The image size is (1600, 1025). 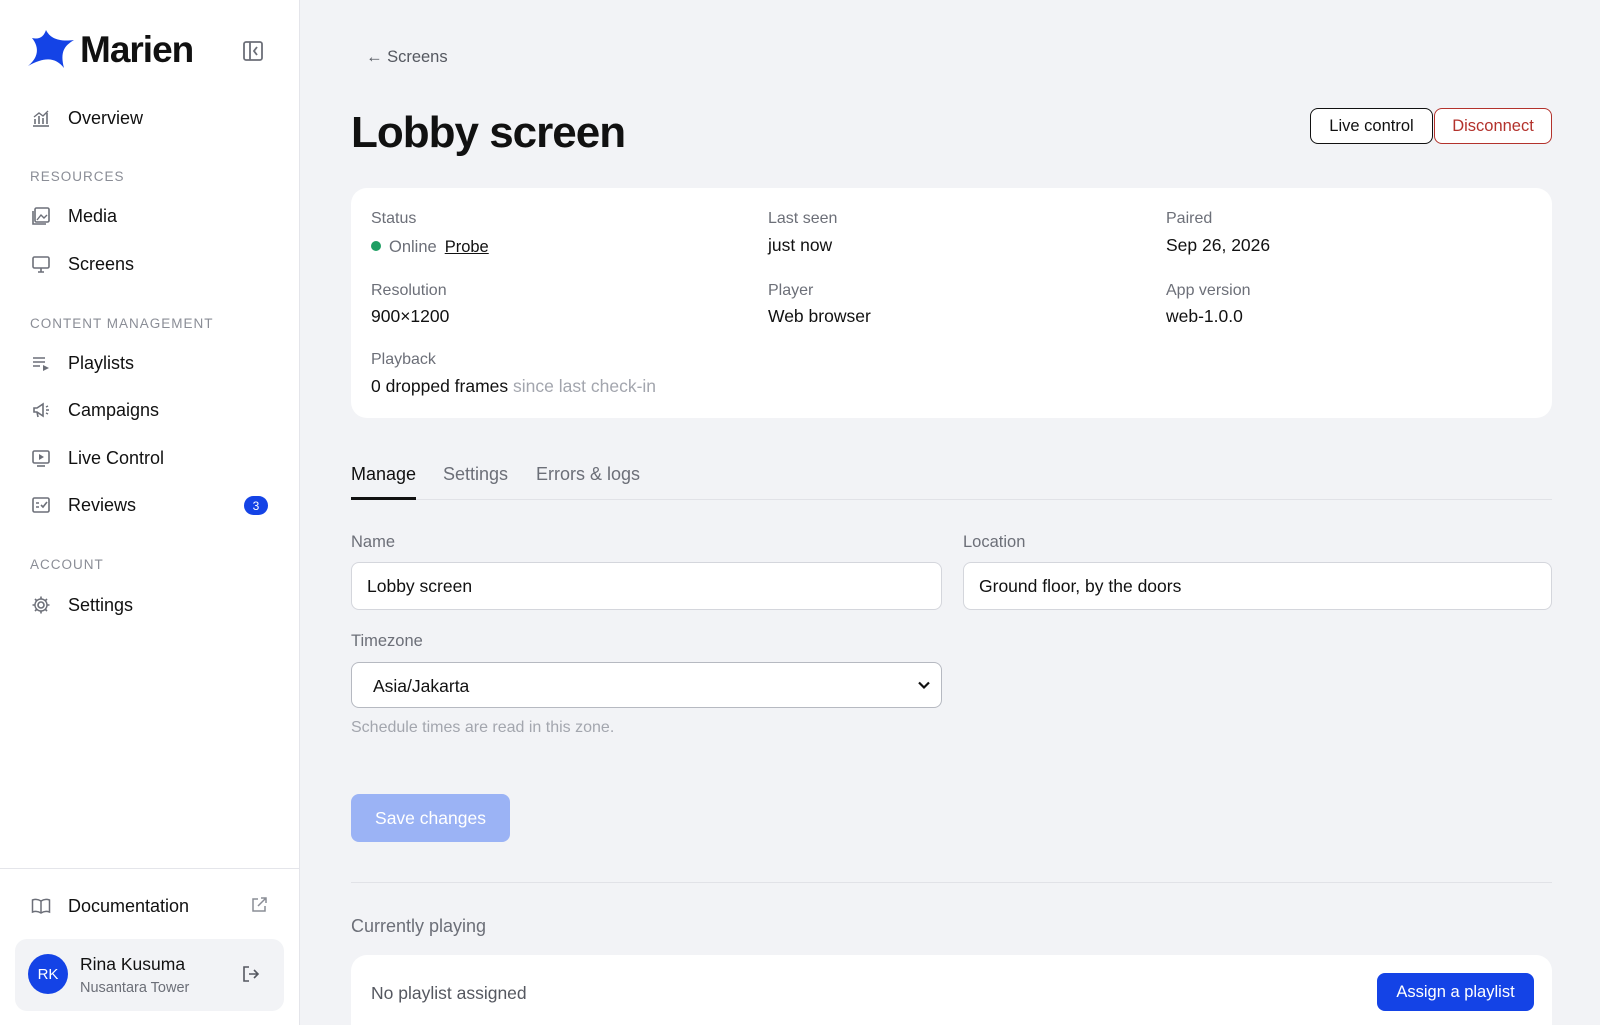 What do you see at coordinates (253, 51) in the screenshot?
I see `sidebar-collapse-icon` at bounding box center [253, 51].